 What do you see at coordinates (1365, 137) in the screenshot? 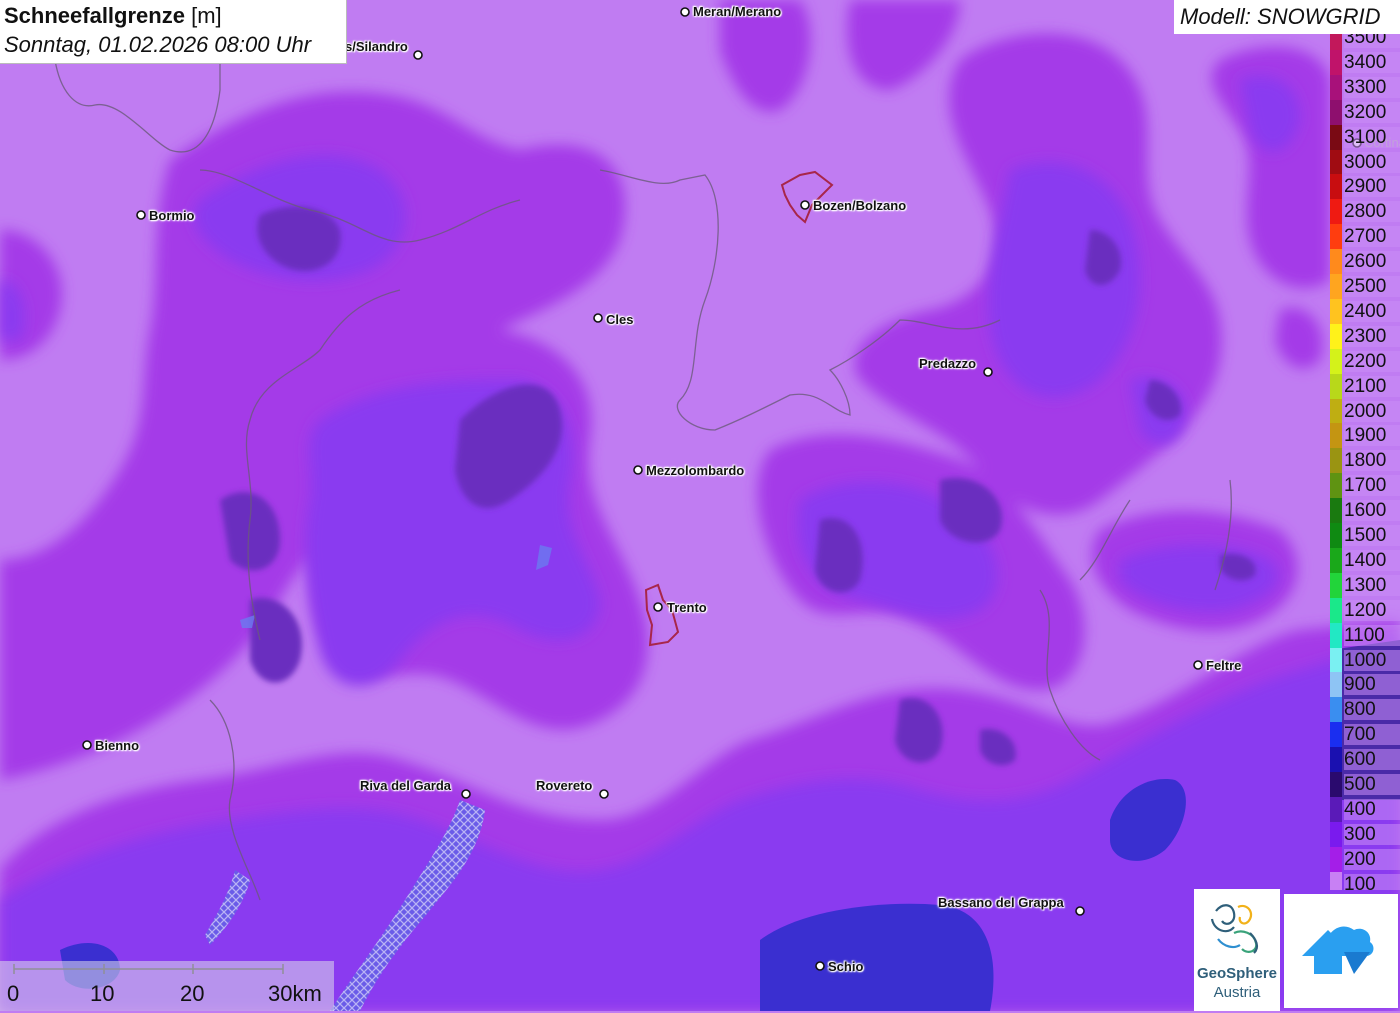
I see `legend-item-3100: 3100` at bounding box center [1365, 137].